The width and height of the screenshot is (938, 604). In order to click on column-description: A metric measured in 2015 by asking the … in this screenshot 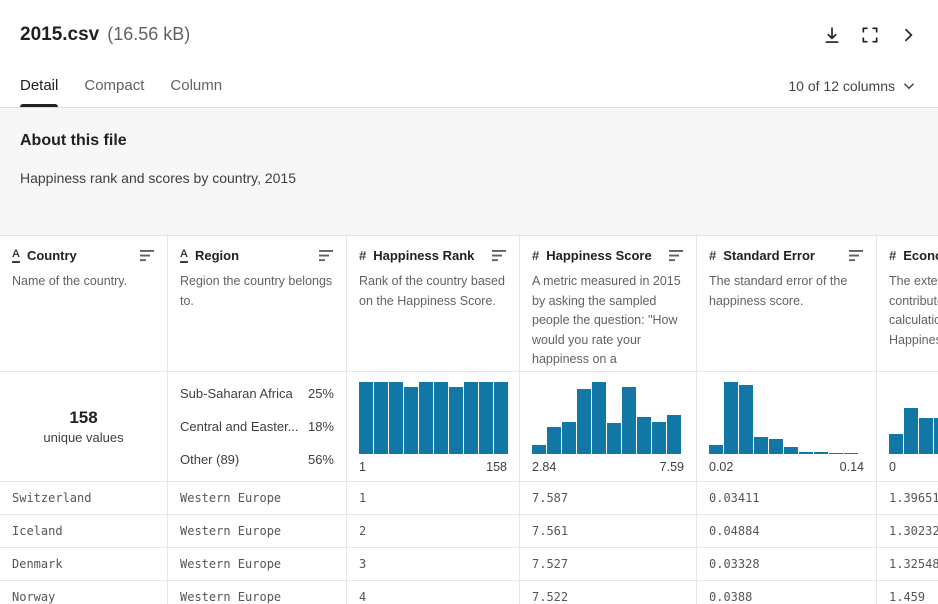, I will do `click(606, 320)`.